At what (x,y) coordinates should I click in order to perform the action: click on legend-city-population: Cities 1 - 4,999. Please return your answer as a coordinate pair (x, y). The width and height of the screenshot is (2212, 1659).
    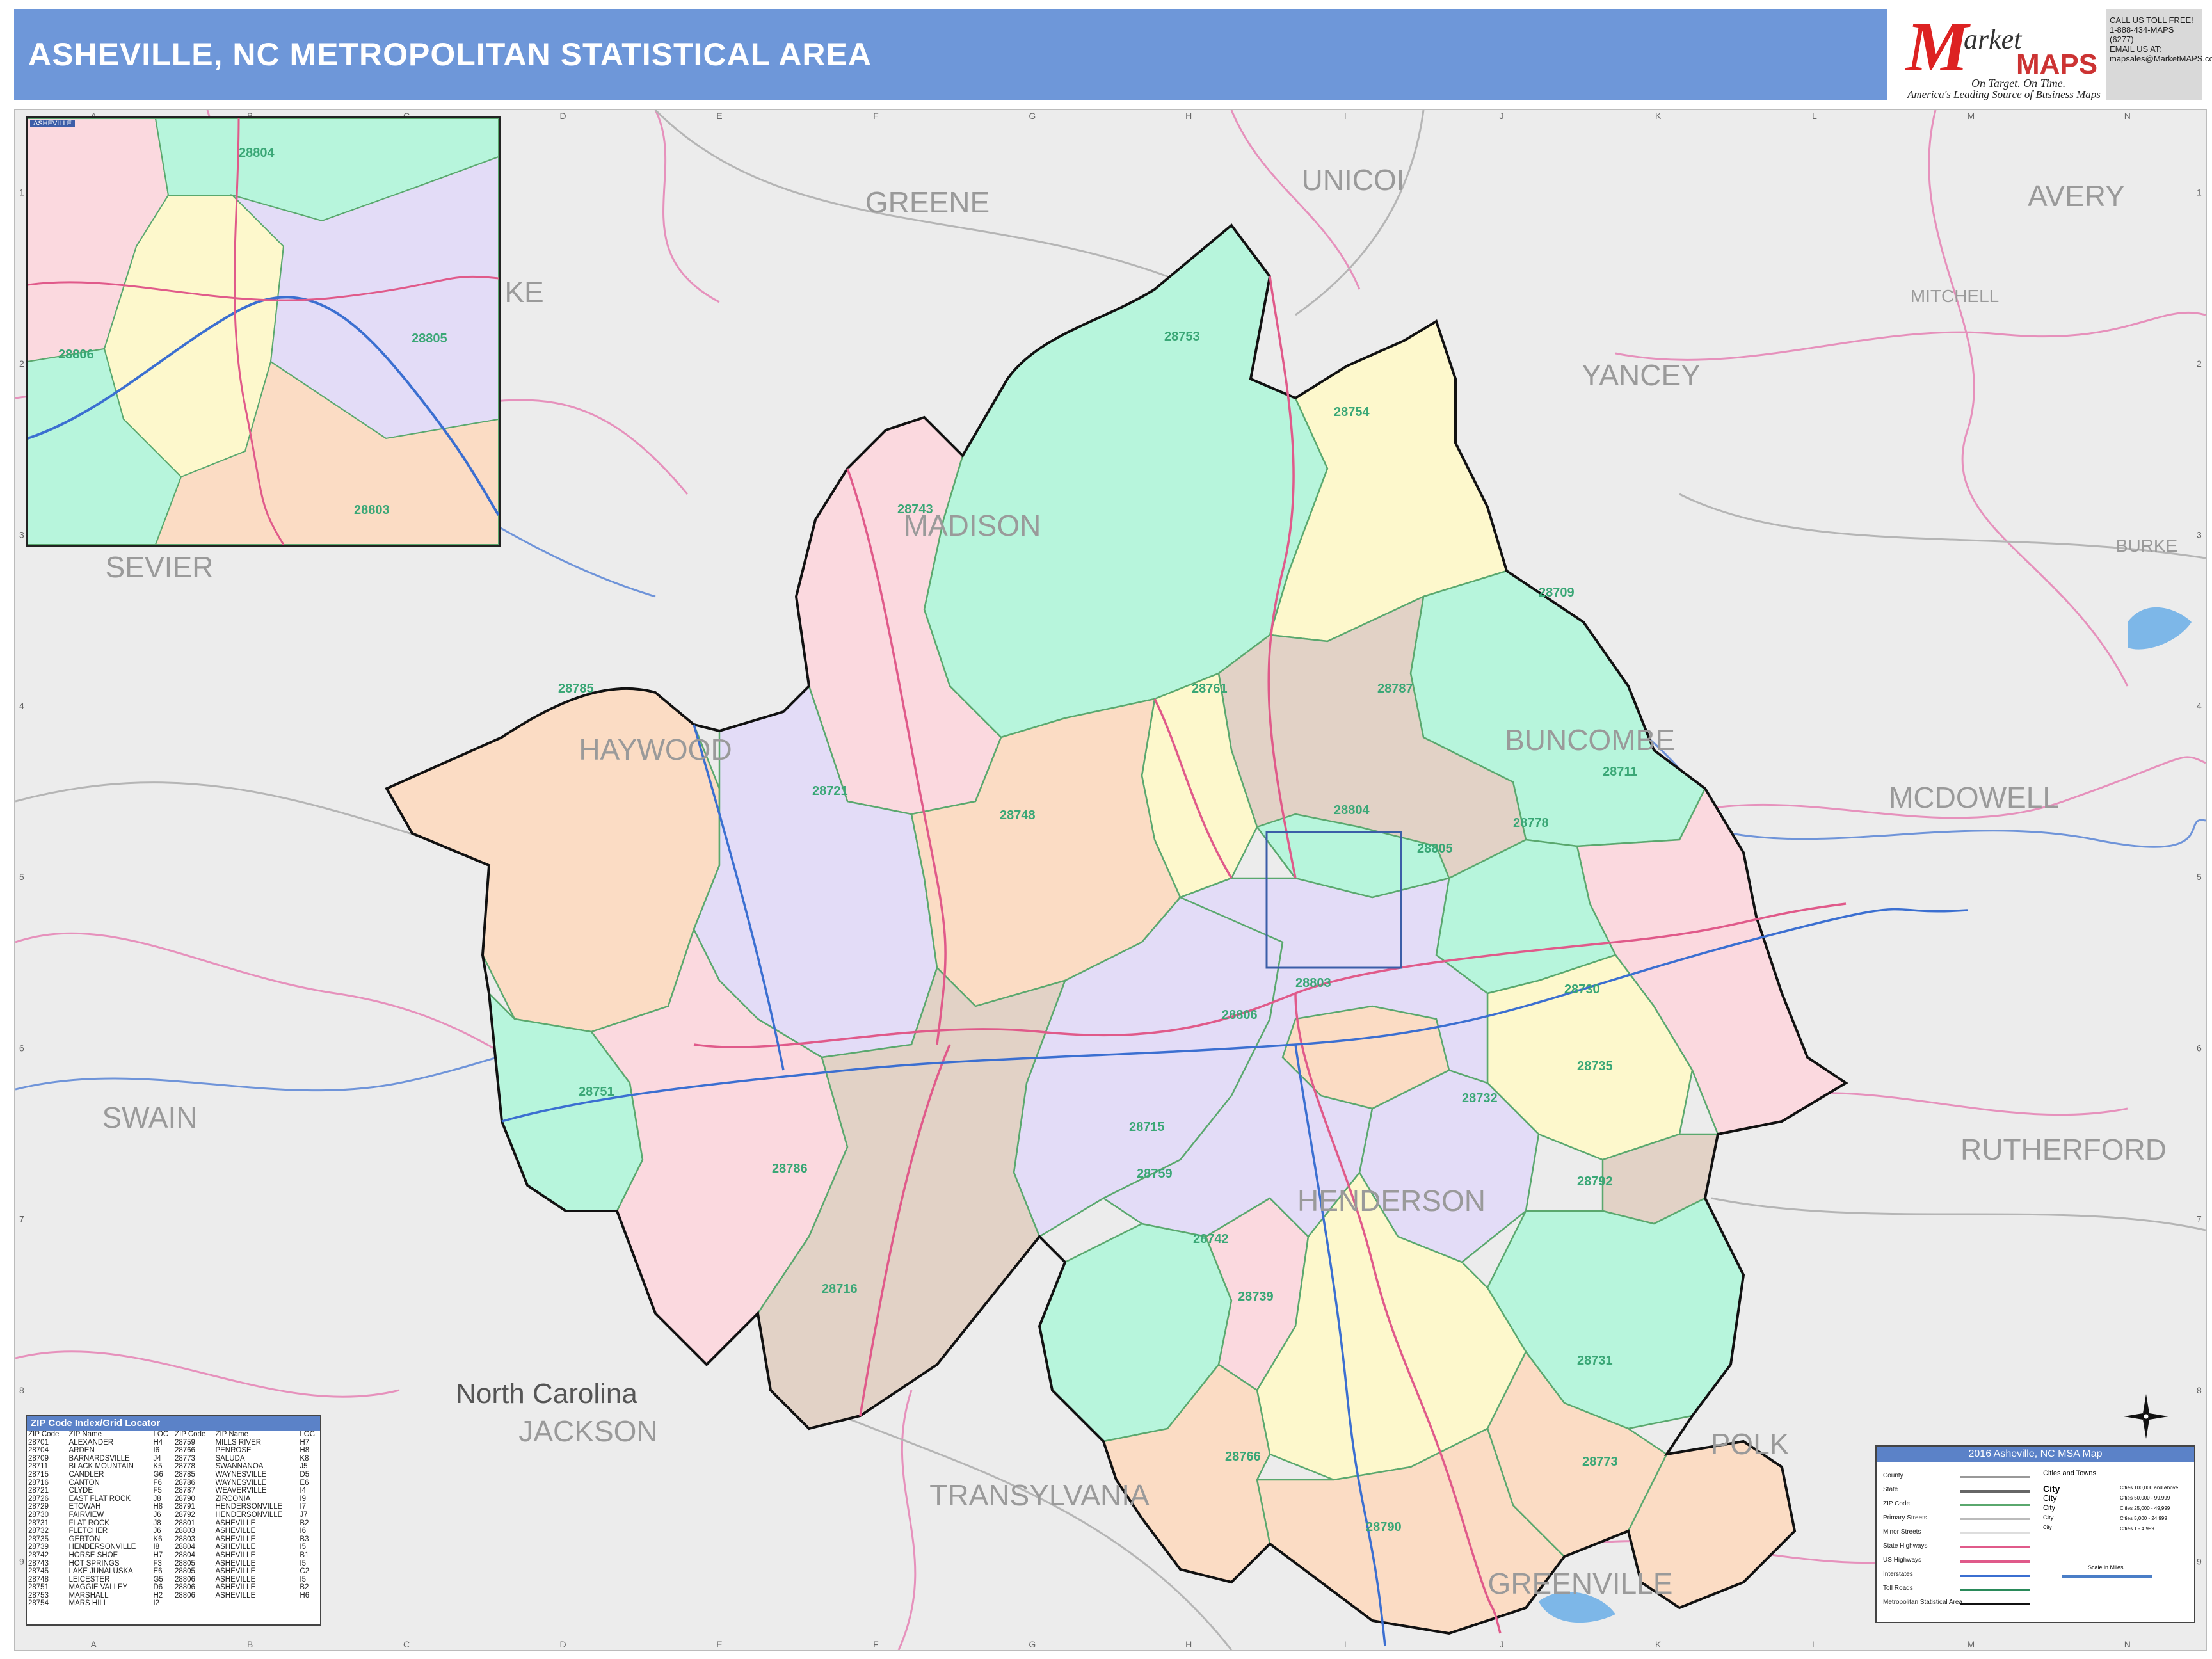
    Looking at the image, I should click on (2137, 1529).